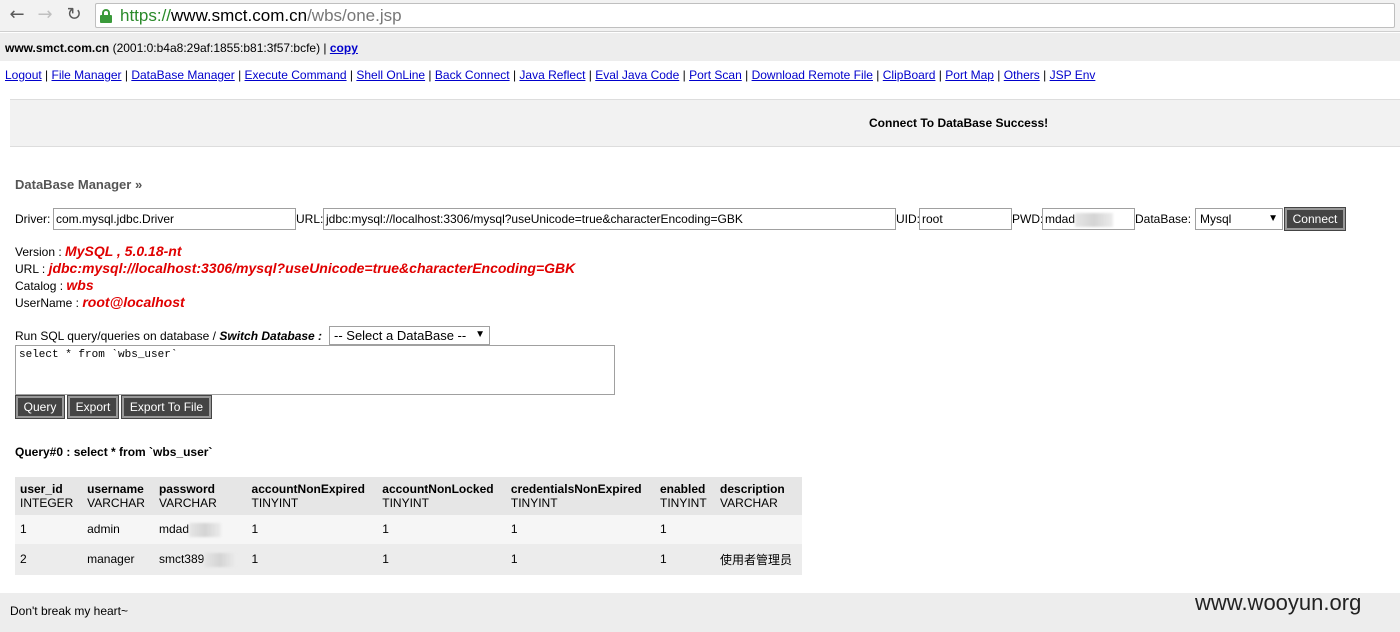 The width and height of the screenshot is (1400, 632). What do you see at coordinates (69, 611) in the screenshot?
I see `footer-text: Don't break my heart~` at bounding box center [69, 611].